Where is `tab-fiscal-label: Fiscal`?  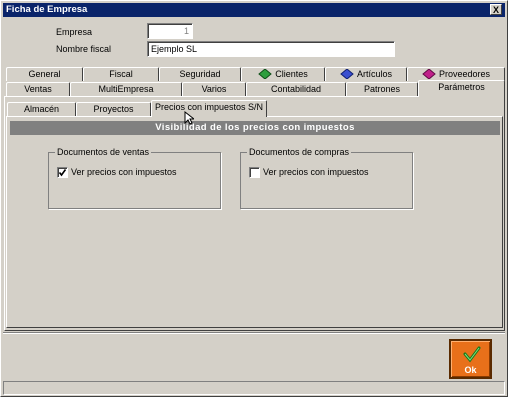
tab-fiscal-label: Fiscal is located at coordinates (121, 74).